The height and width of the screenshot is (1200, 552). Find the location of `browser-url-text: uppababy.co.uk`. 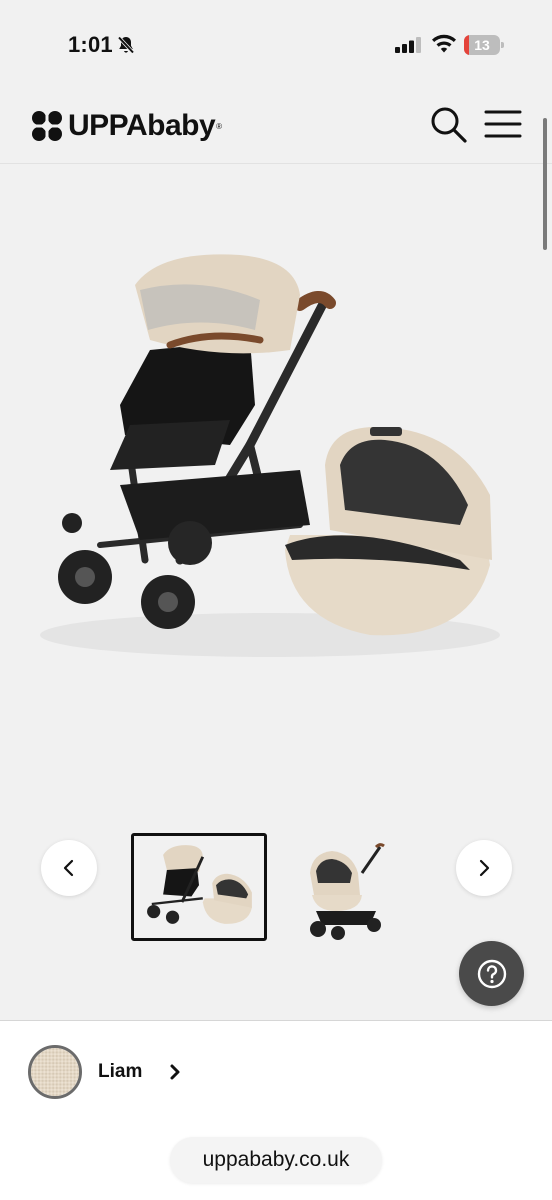

browser-url-text: uppababy.co.uk is located at coordinates (276, 1159).